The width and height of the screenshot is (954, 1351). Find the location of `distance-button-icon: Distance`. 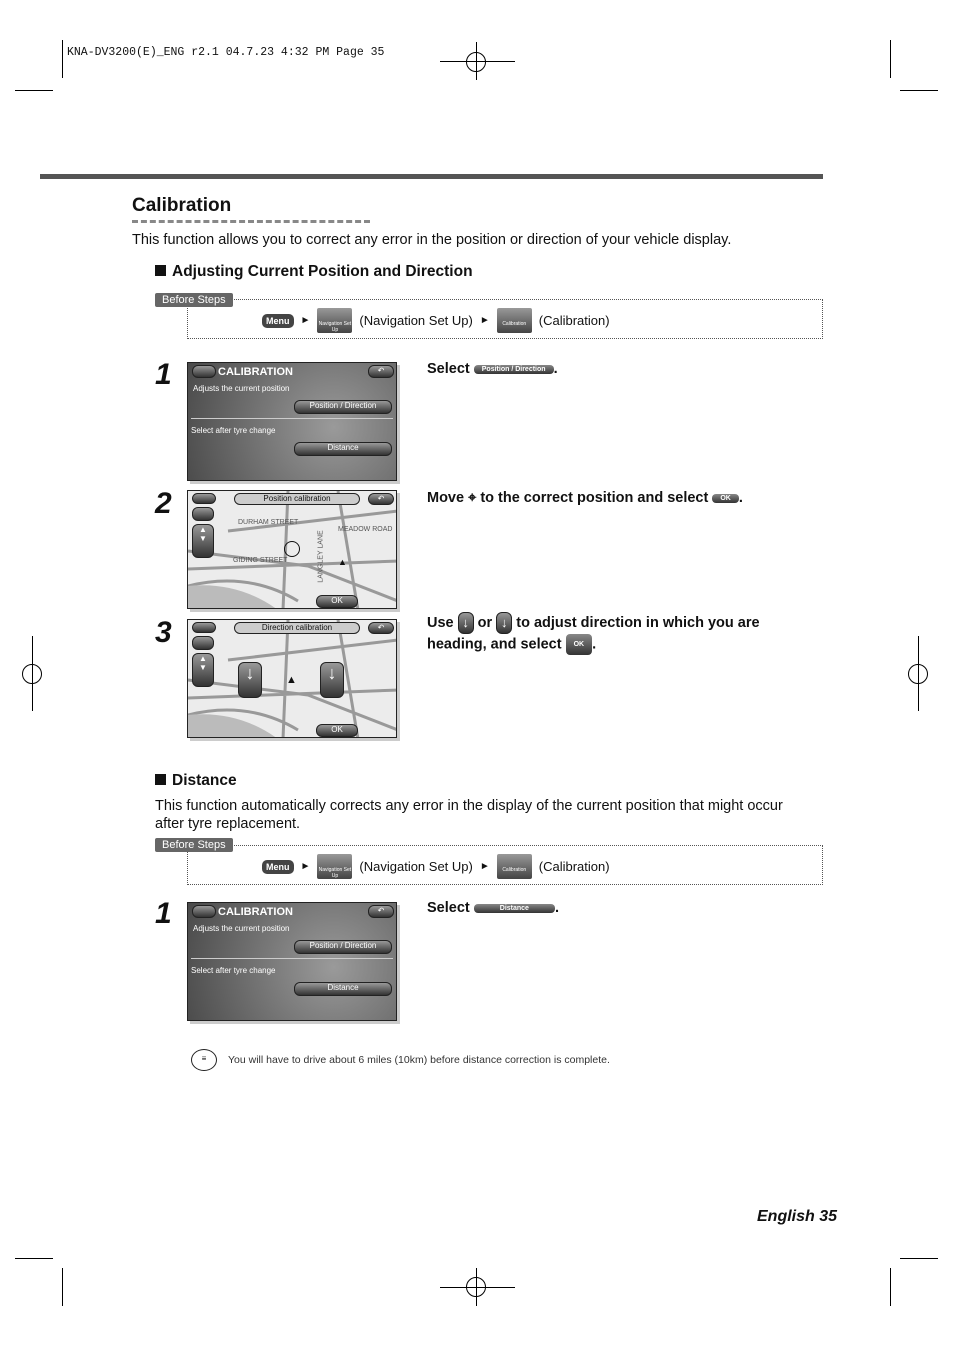

distance-button-icon: Distance is located at coordinates (514, 908).